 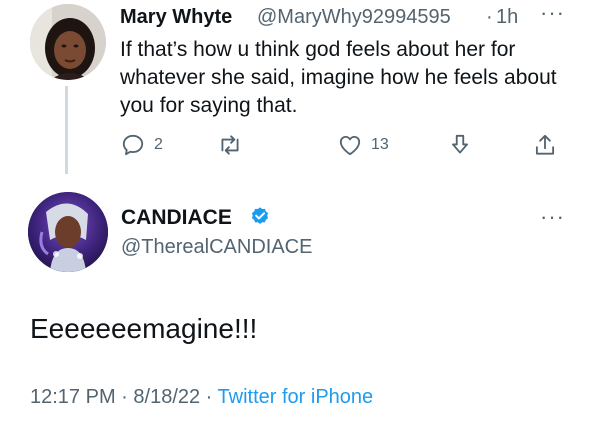 I want to click on share-button, so click(x=545, y=145).